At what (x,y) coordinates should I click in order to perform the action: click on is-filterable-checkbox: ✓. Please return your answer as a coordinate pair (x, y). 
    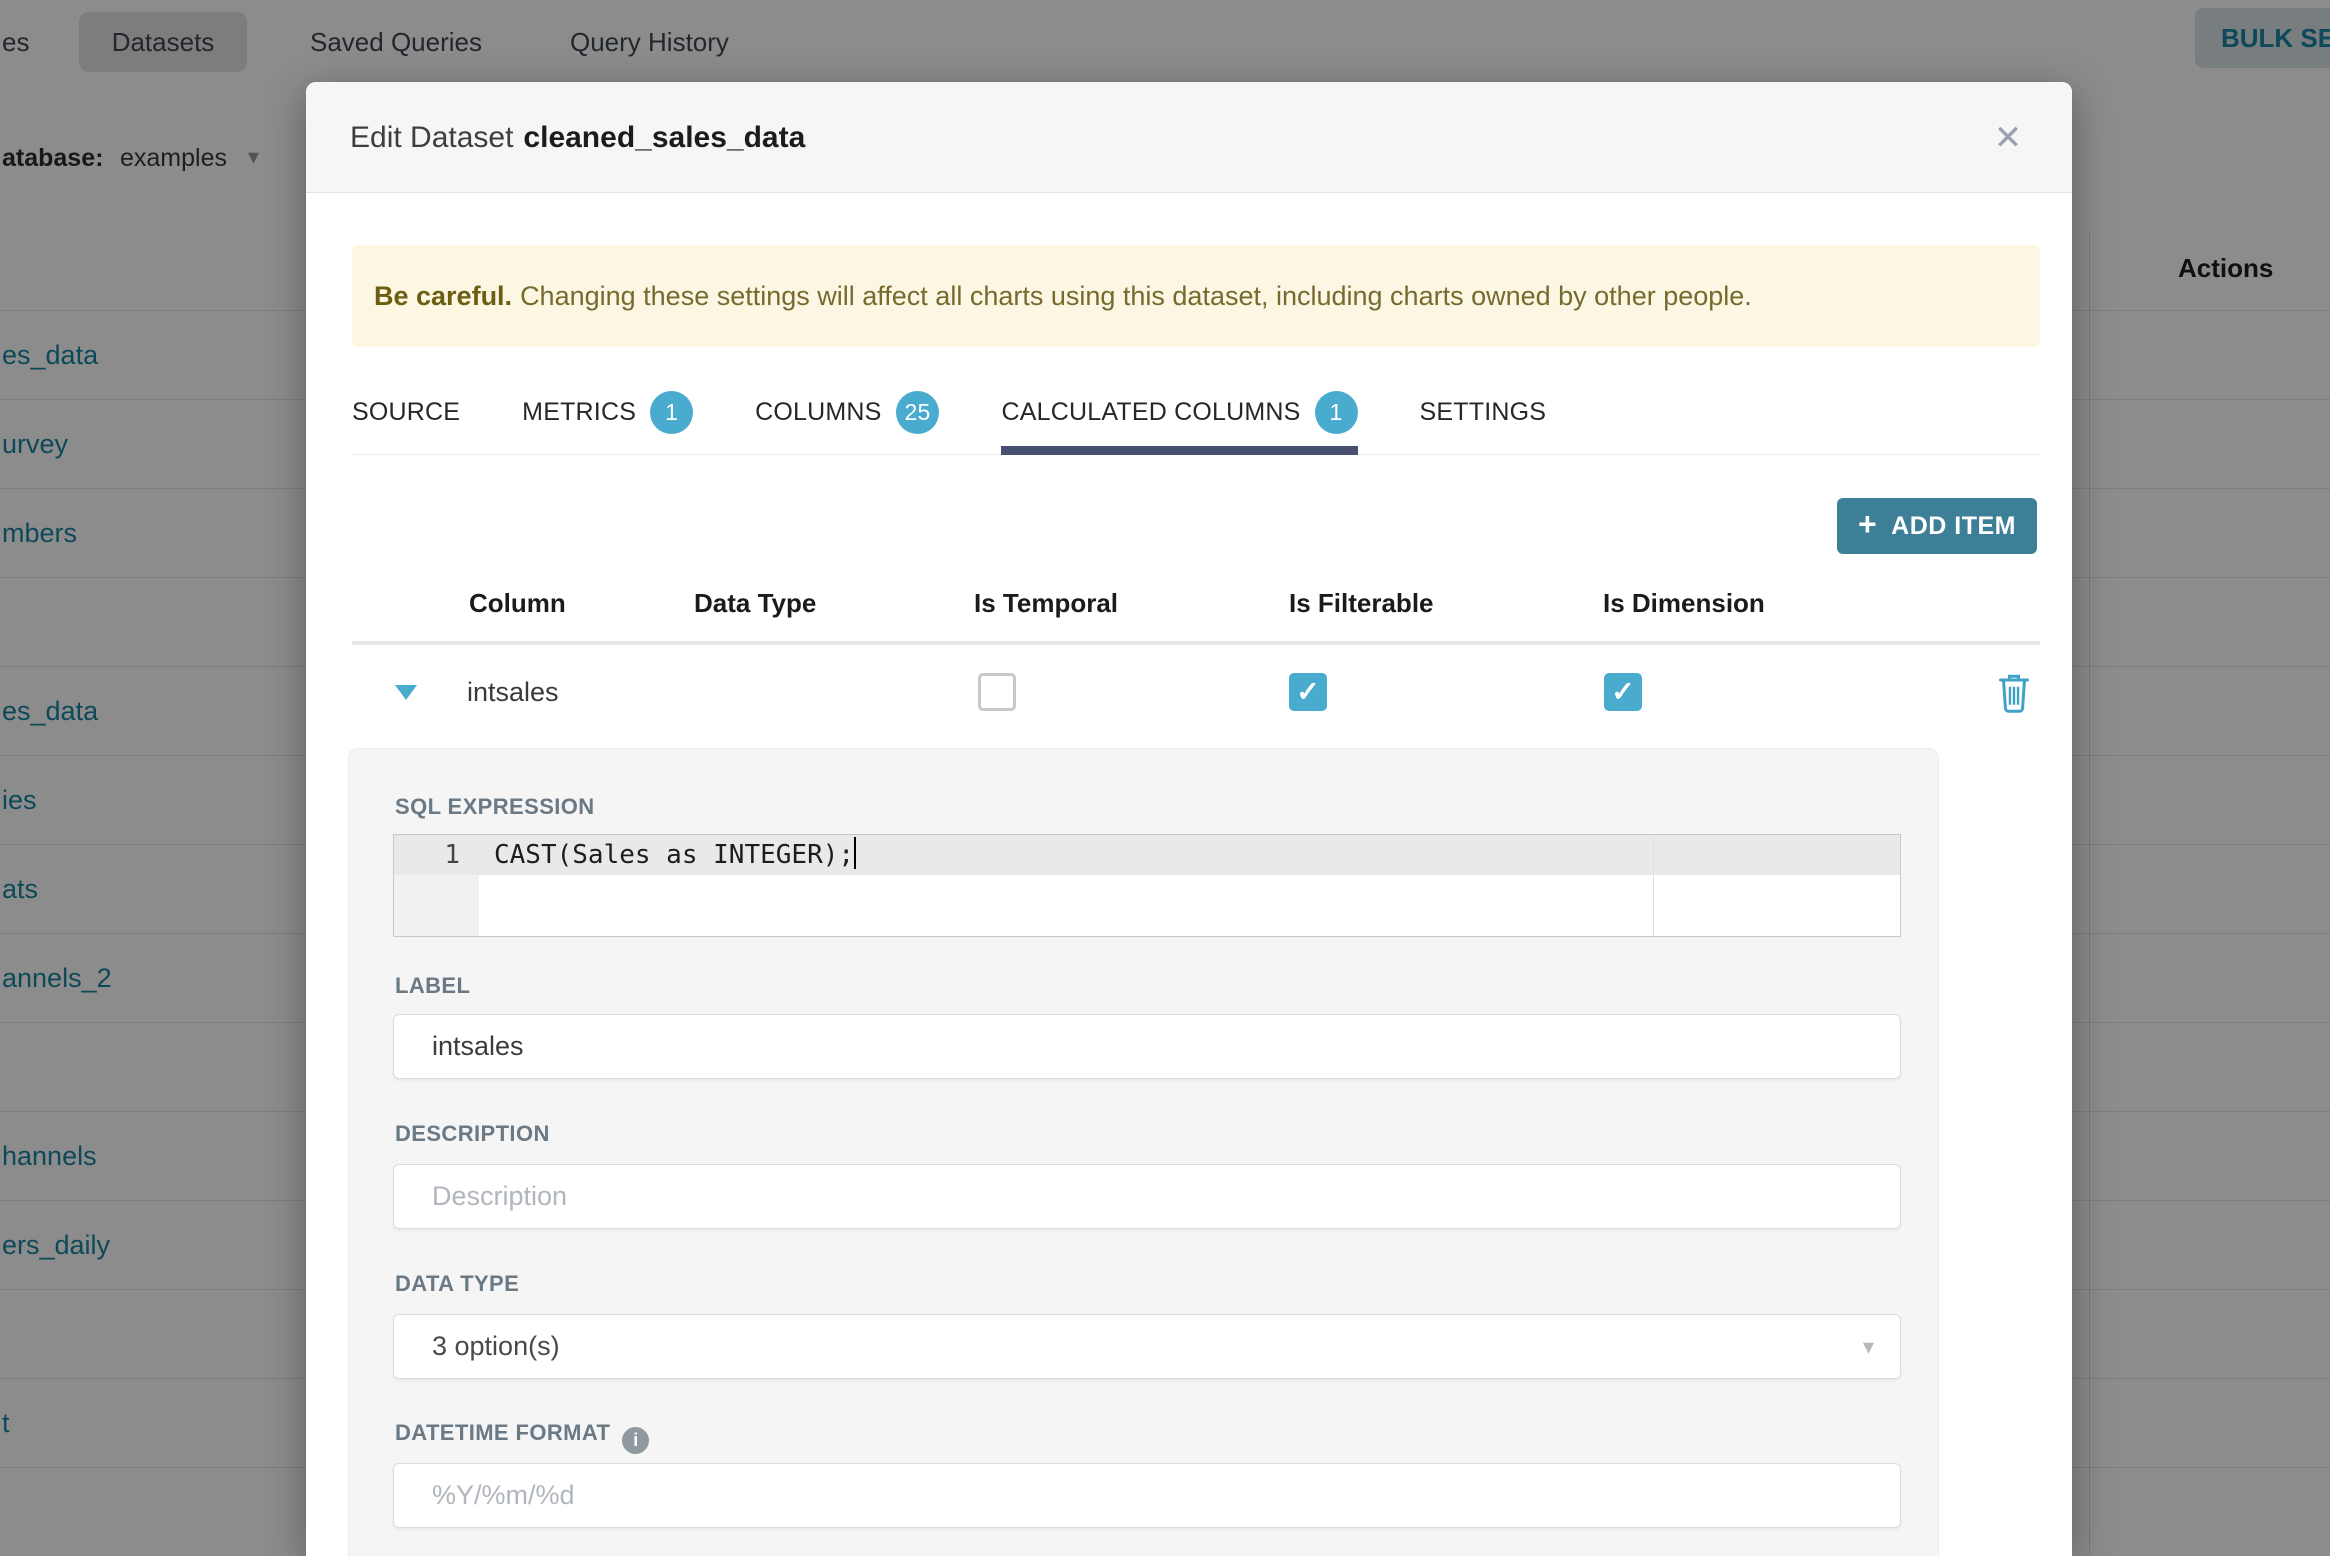
    Looking at the image, I should click on (1308, 692).